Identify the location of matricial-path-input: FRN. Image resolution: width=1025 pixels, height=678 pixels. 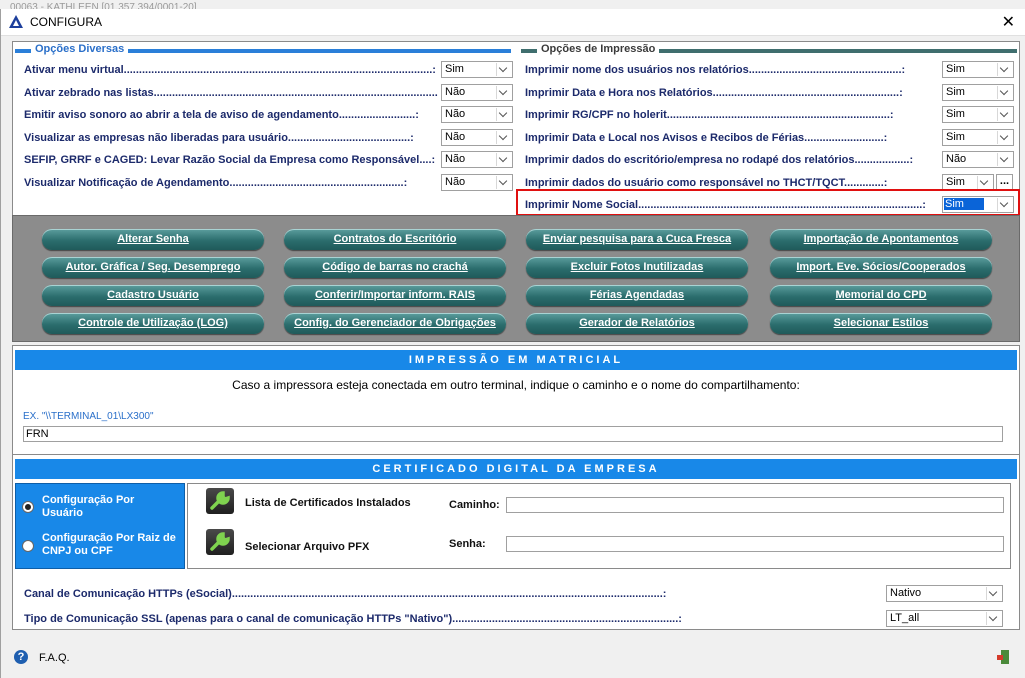
(513, 434).